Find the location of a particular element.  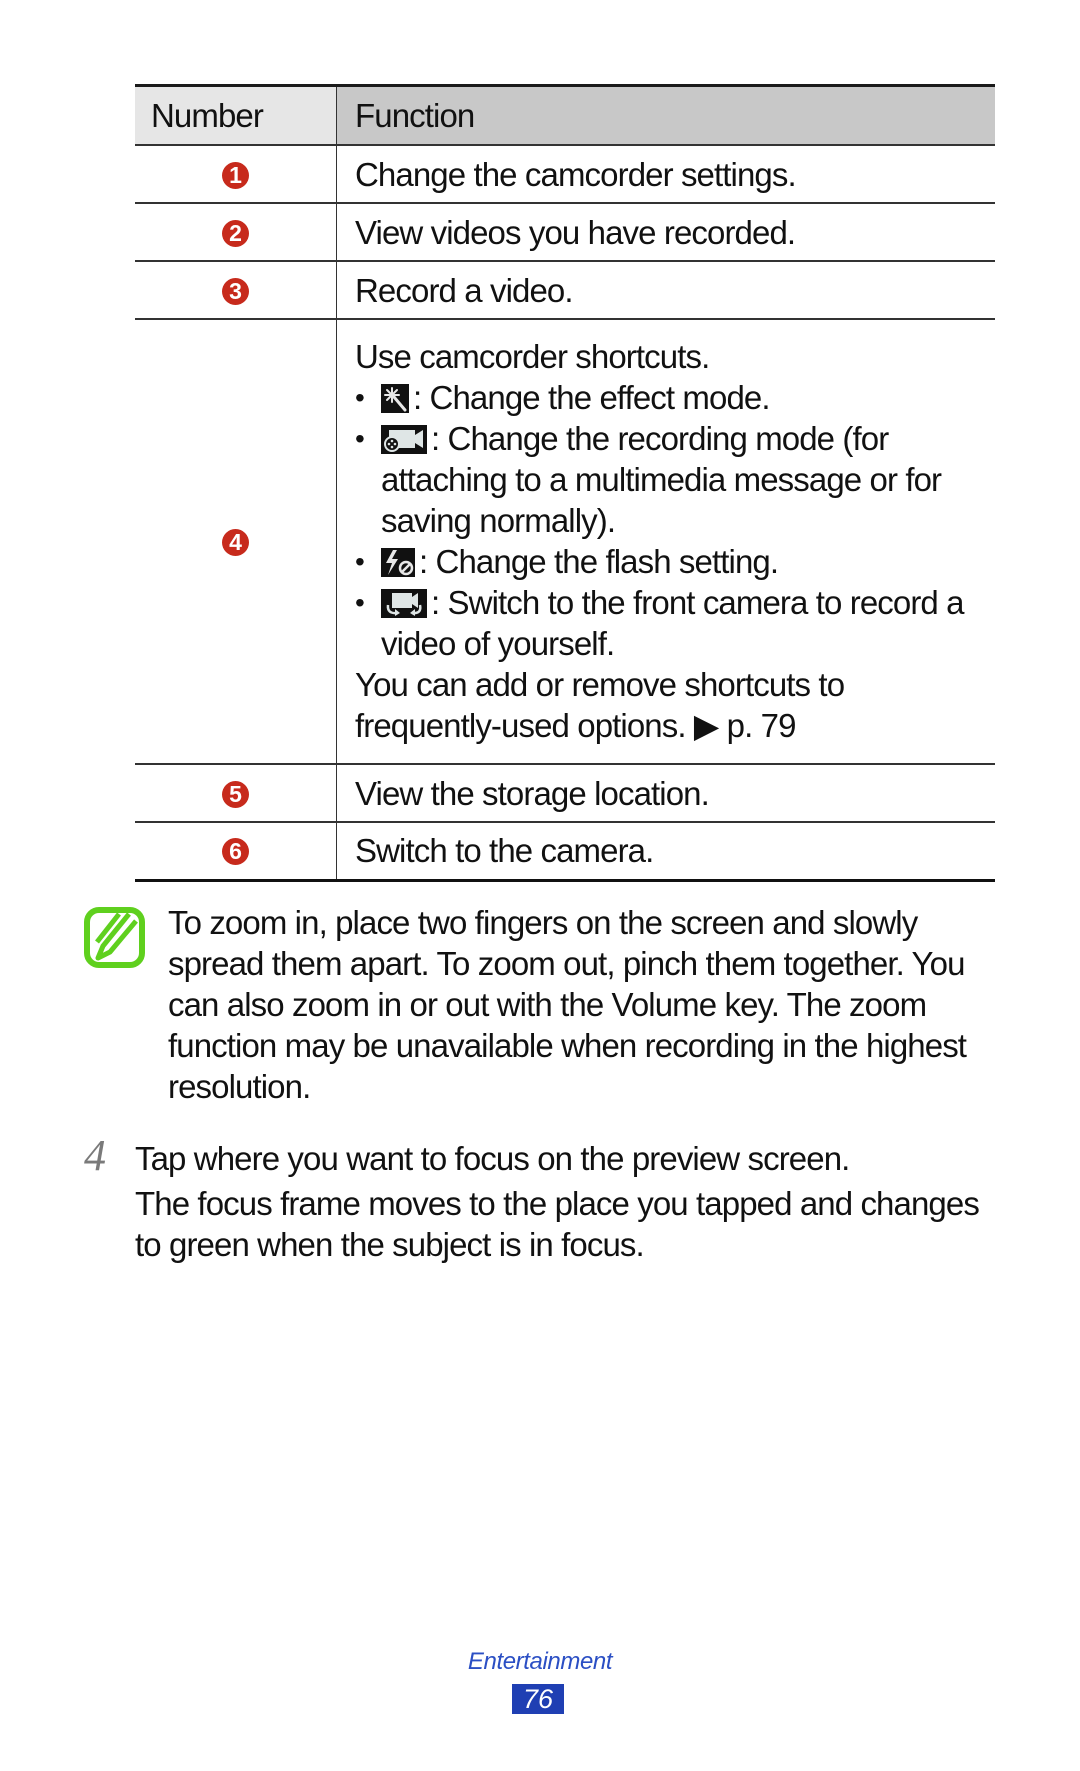

number-badge: 1 is located at coordinates (235, 175).